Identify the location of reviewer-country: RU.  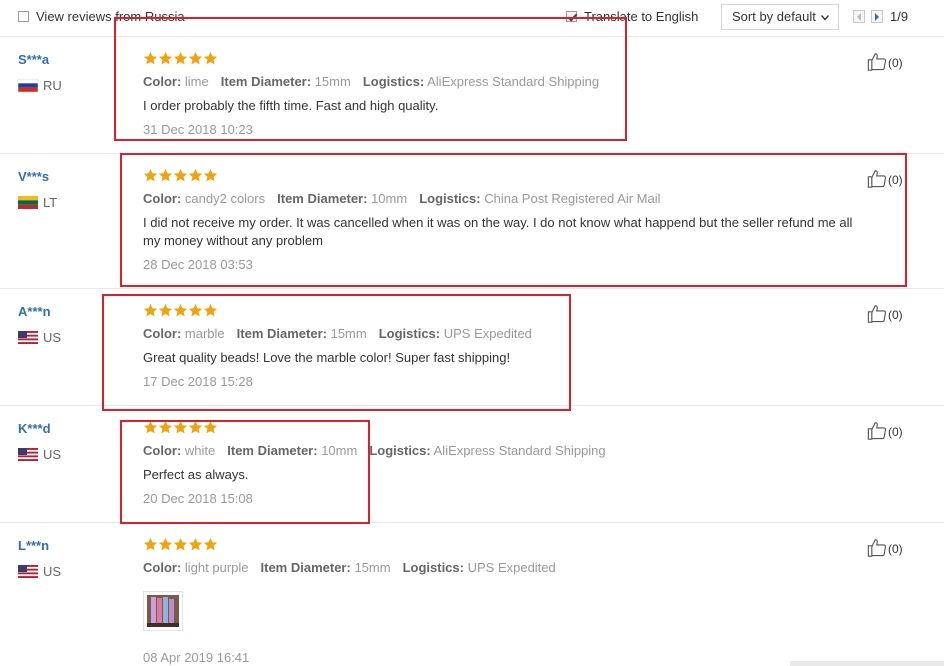
(40, 85).